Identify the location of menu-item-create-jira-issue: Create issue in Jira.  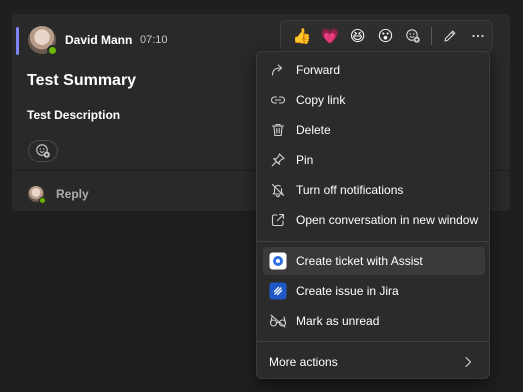
(374, 291).